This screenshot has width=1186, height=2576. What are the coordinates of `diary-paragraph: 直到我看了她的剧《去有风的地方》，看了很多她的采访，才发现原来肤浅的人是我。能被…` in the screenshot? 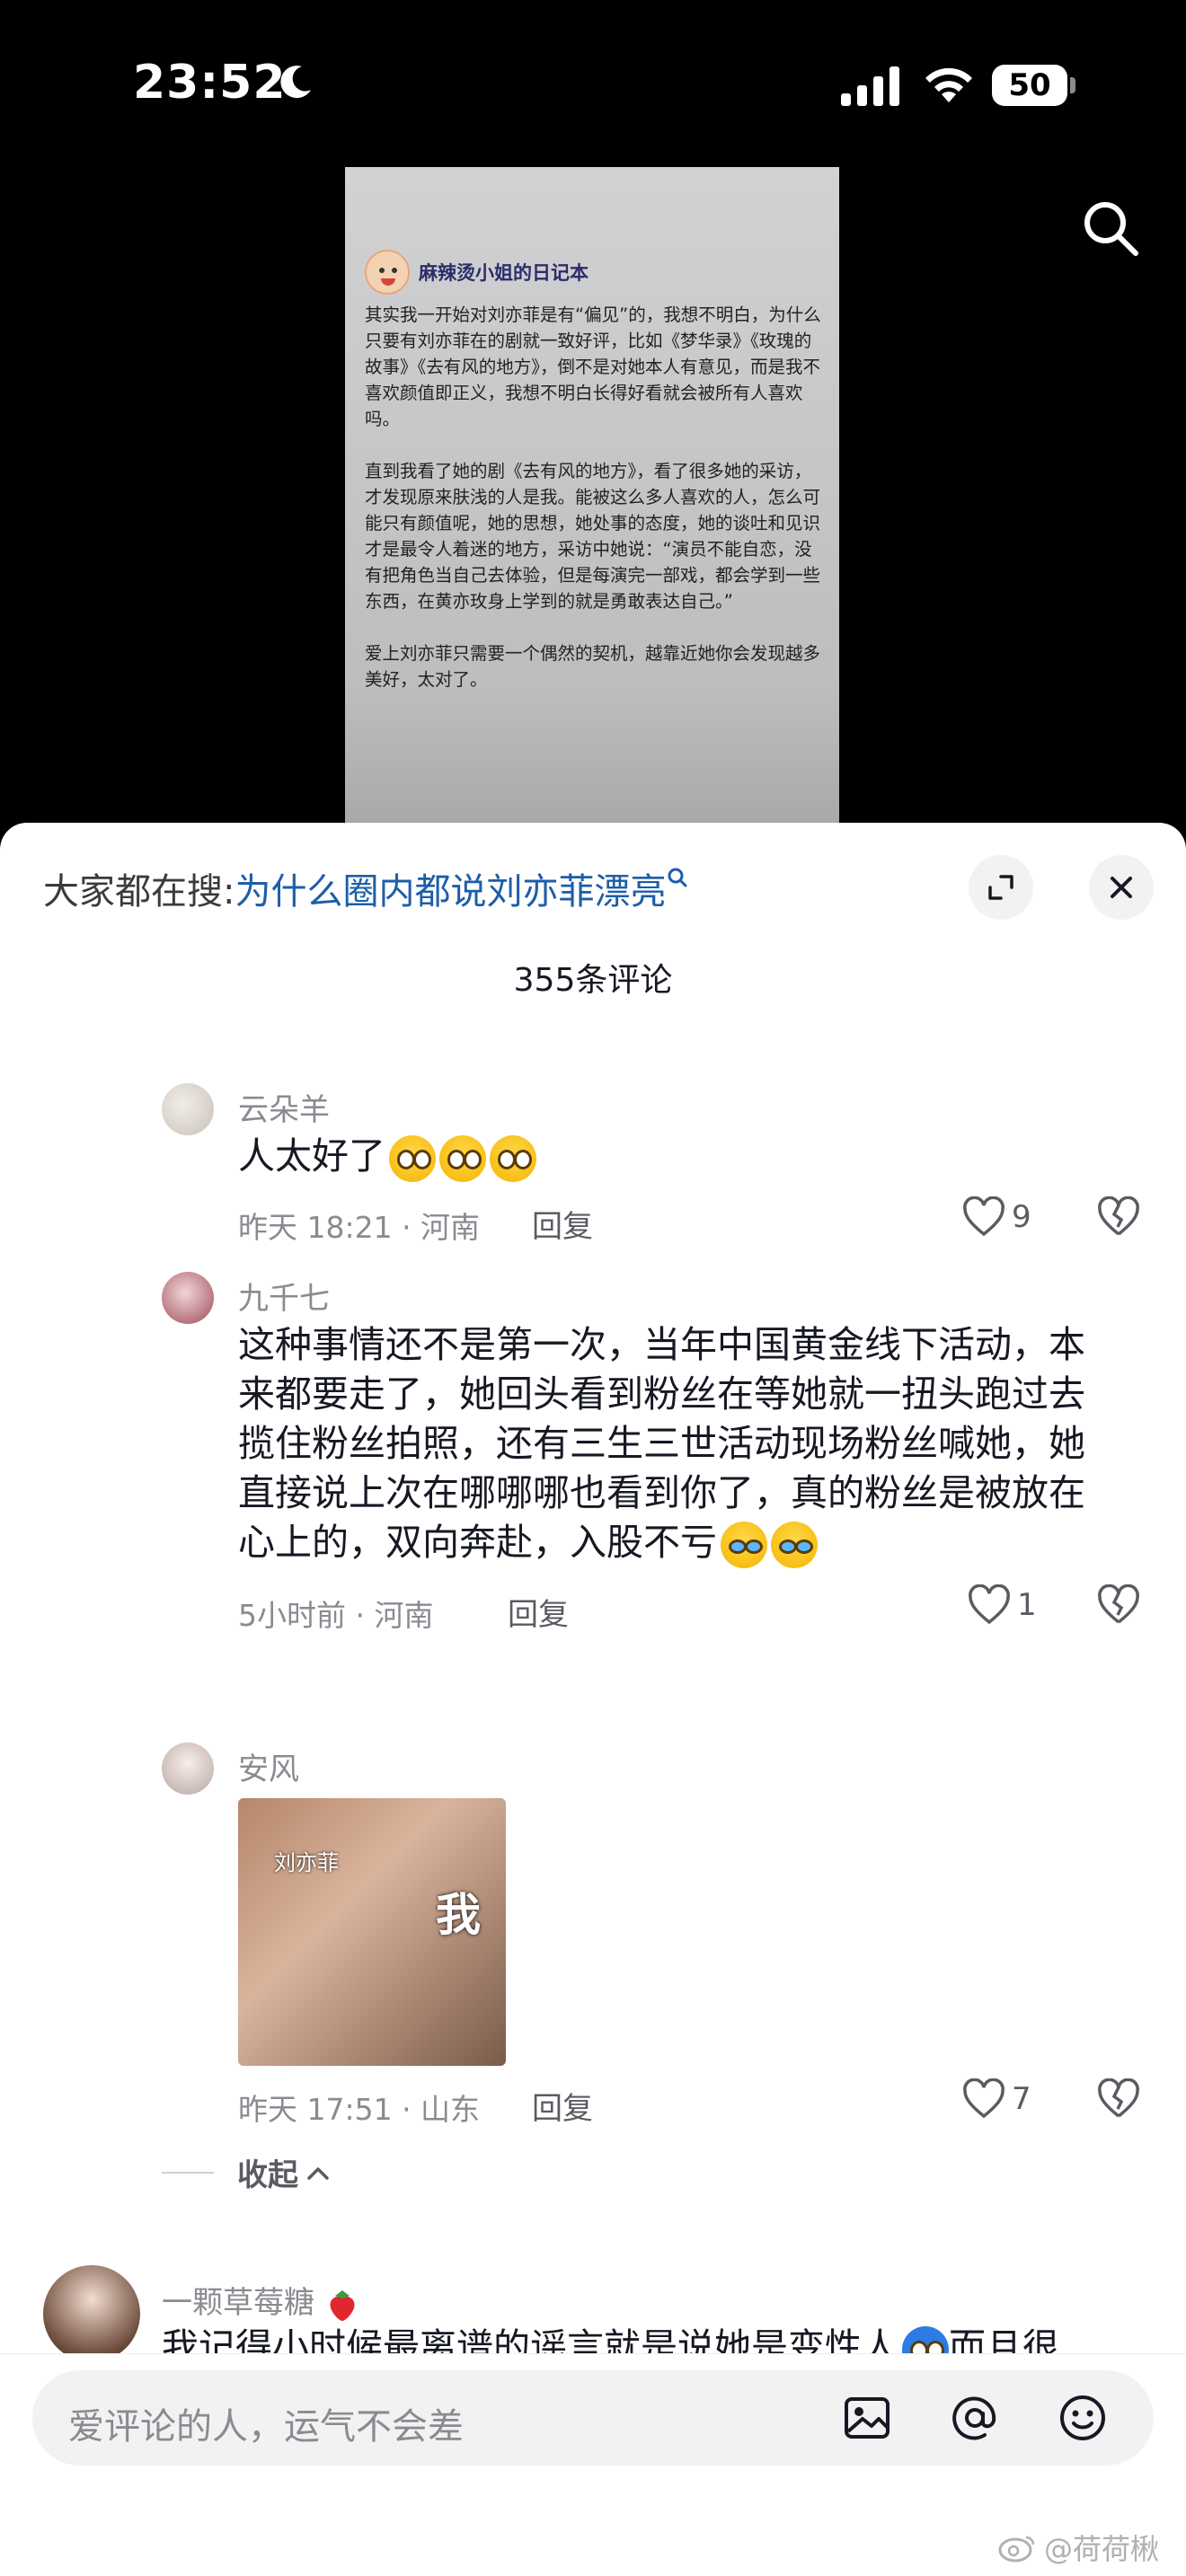 It's located at (593, 536).